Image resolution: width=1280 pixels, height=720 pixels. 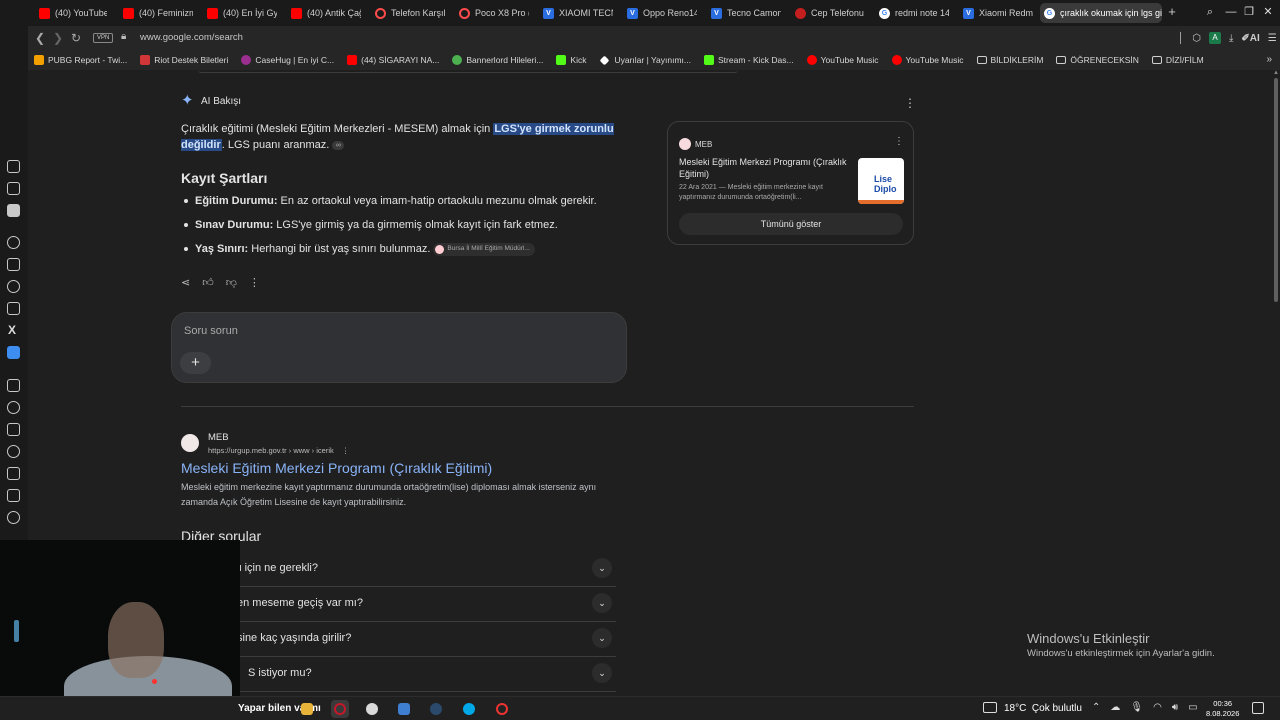 What do you see at coordinates (398, 604) in the screenshot?
I see `faq-item: en meseme geçiş var mı? ⌄` at bounding box center [398, 604].